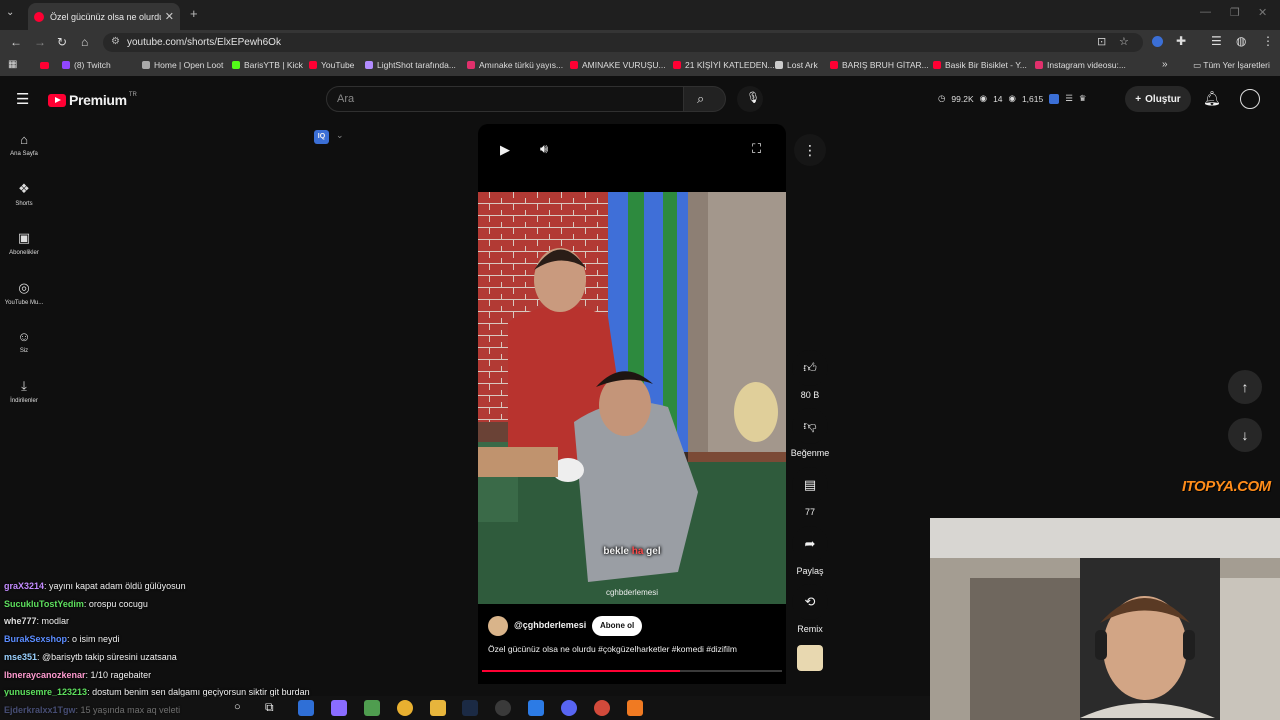  Describe the element at coordinates (810, 492) in the screenshot. I see `comments-button: ▤ 77` at that location.